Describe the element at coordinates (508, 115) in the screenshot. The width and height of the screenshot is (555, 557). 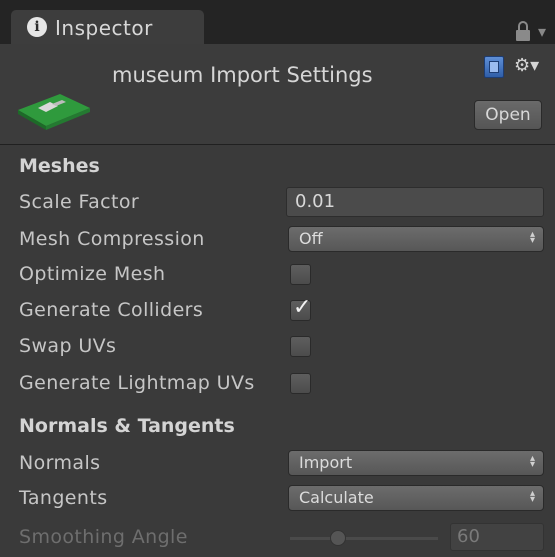
I see `open-button: Open` at that location.